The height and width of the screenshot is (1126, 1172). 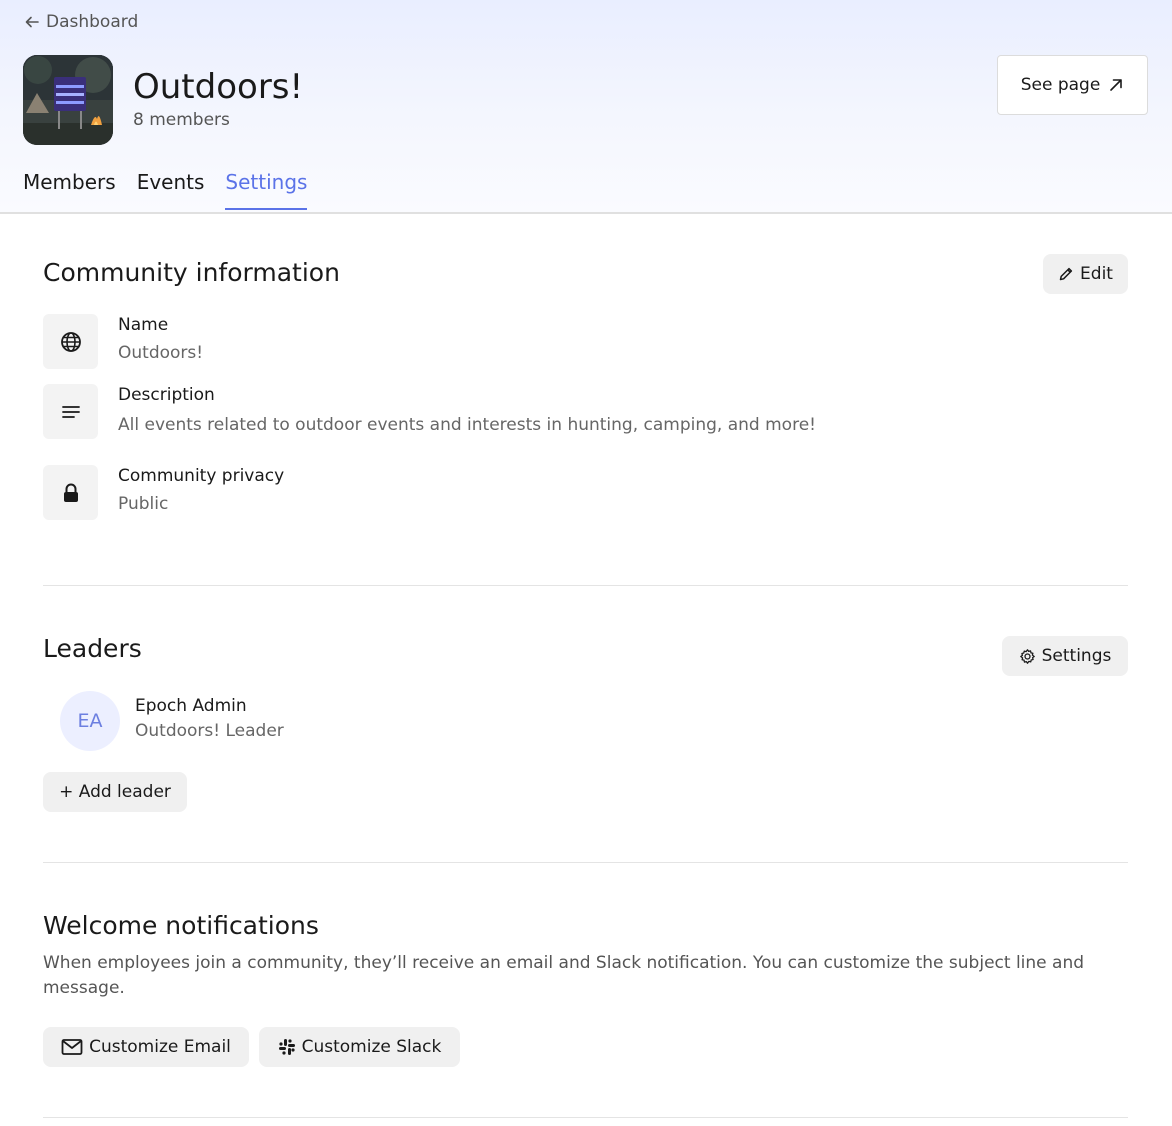 What do you see at coordinates (32, 22) in the screenshot?
I see `arrow-left-icon` at bounding box center [32, 22].